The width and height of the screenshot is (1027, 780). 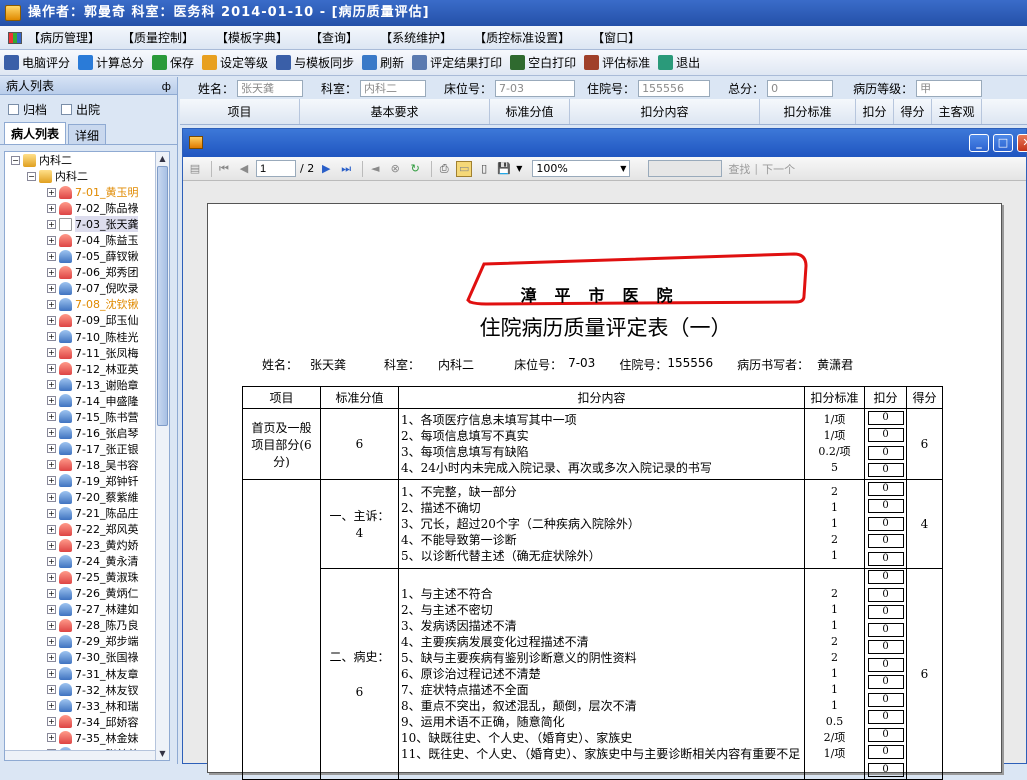 What do you see at coordinates (393, 88) in the screenshot?
I see `field-input: 内科二` at bounding box center [393, 88].